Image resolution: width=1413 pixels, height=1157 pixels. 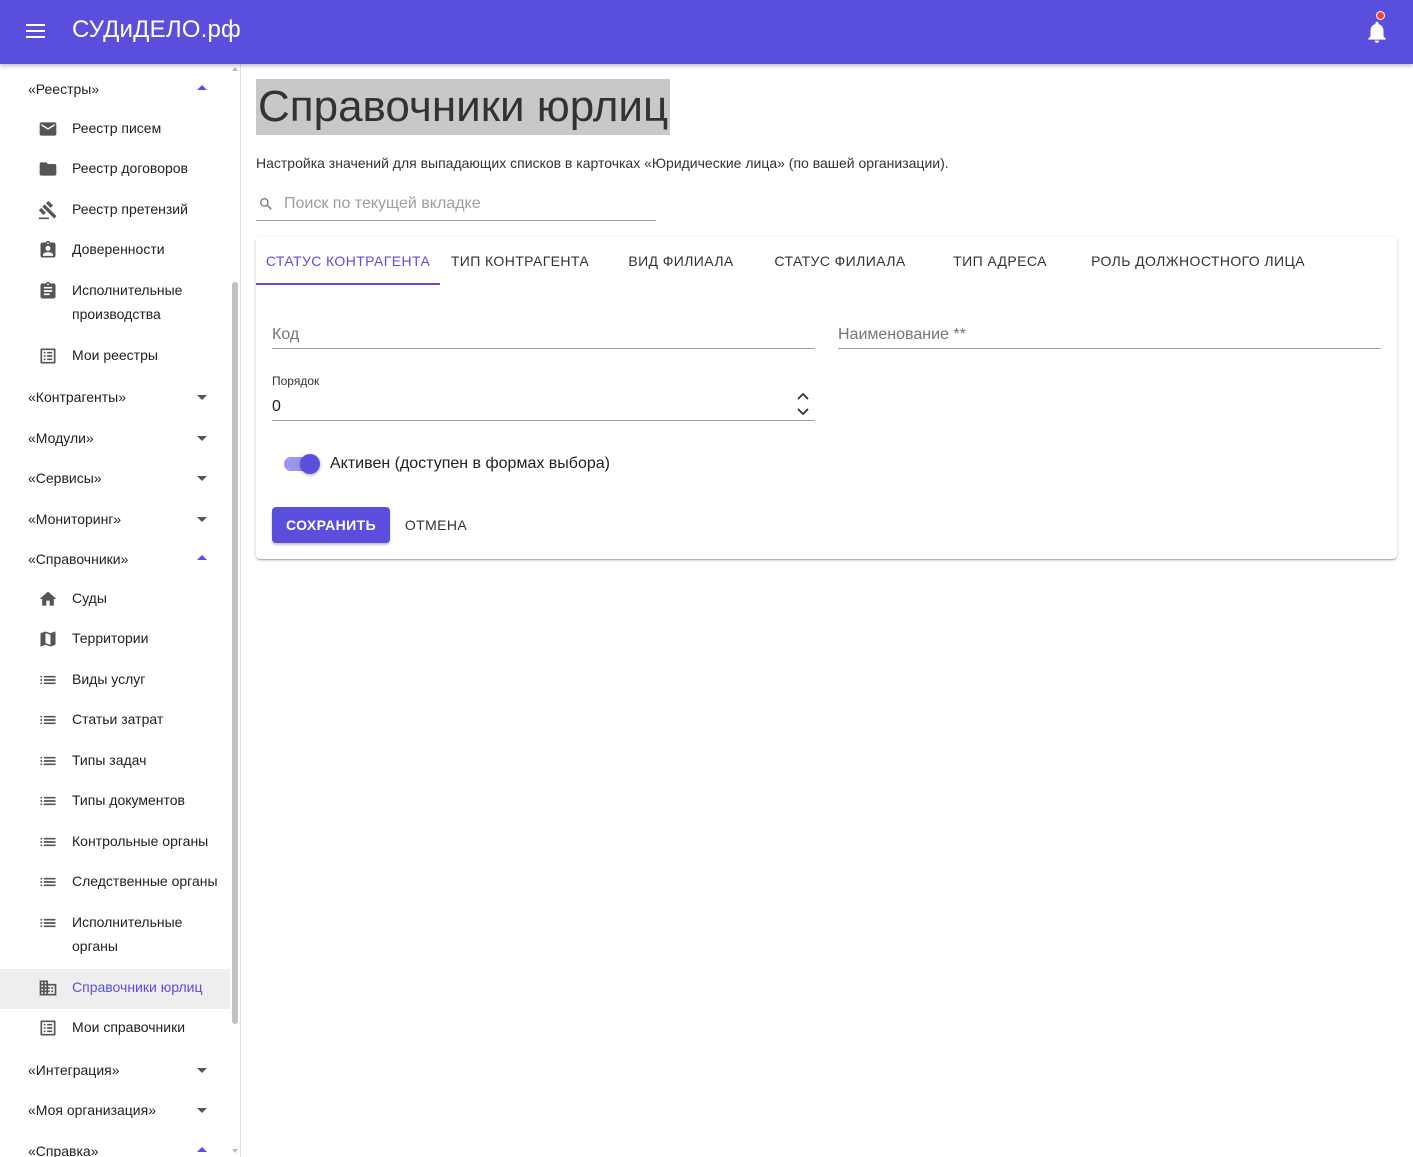 I want to click on sidebar-item-territories: Территории, so click(x=115, y=640).